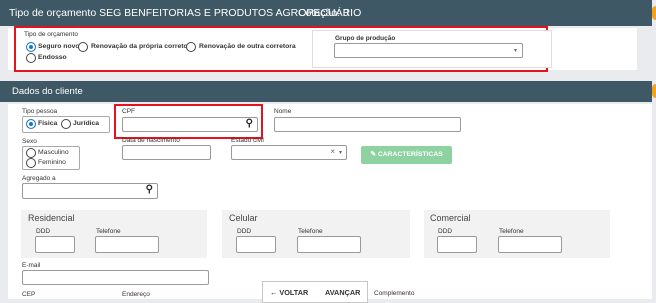 This screenshot has height=303, width=656. Describe the element at coordinates (128, 111) in the screenshot. I see `cpf-label: CPF` at that location.